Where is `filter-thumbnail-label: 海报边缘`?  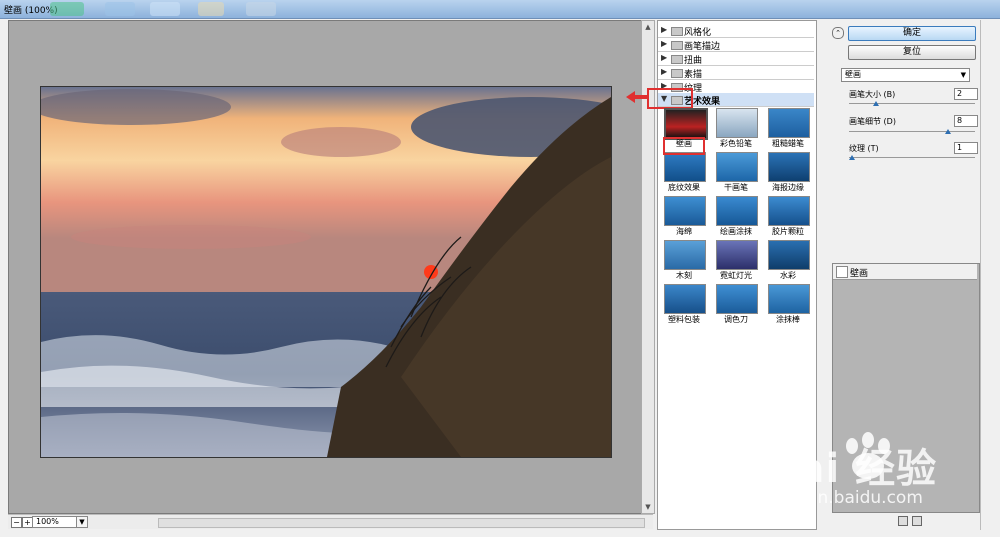 filter-thumbnail-label: 海报边缘 is located at coordinates (788, 187).